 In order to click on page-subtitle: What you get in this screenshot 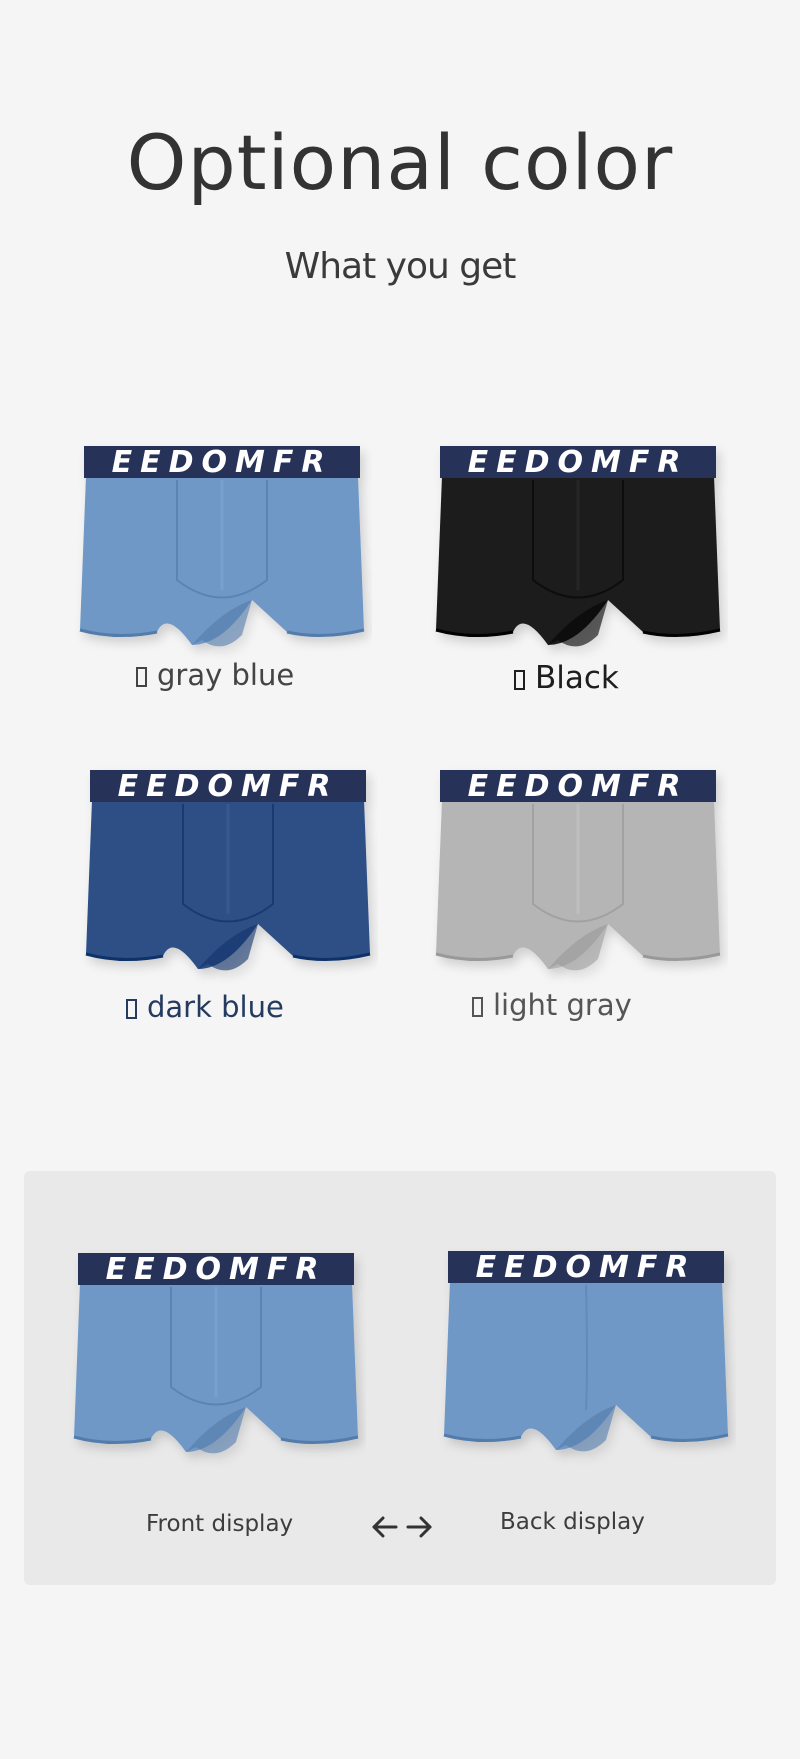, I will do `click(400, 266)`.